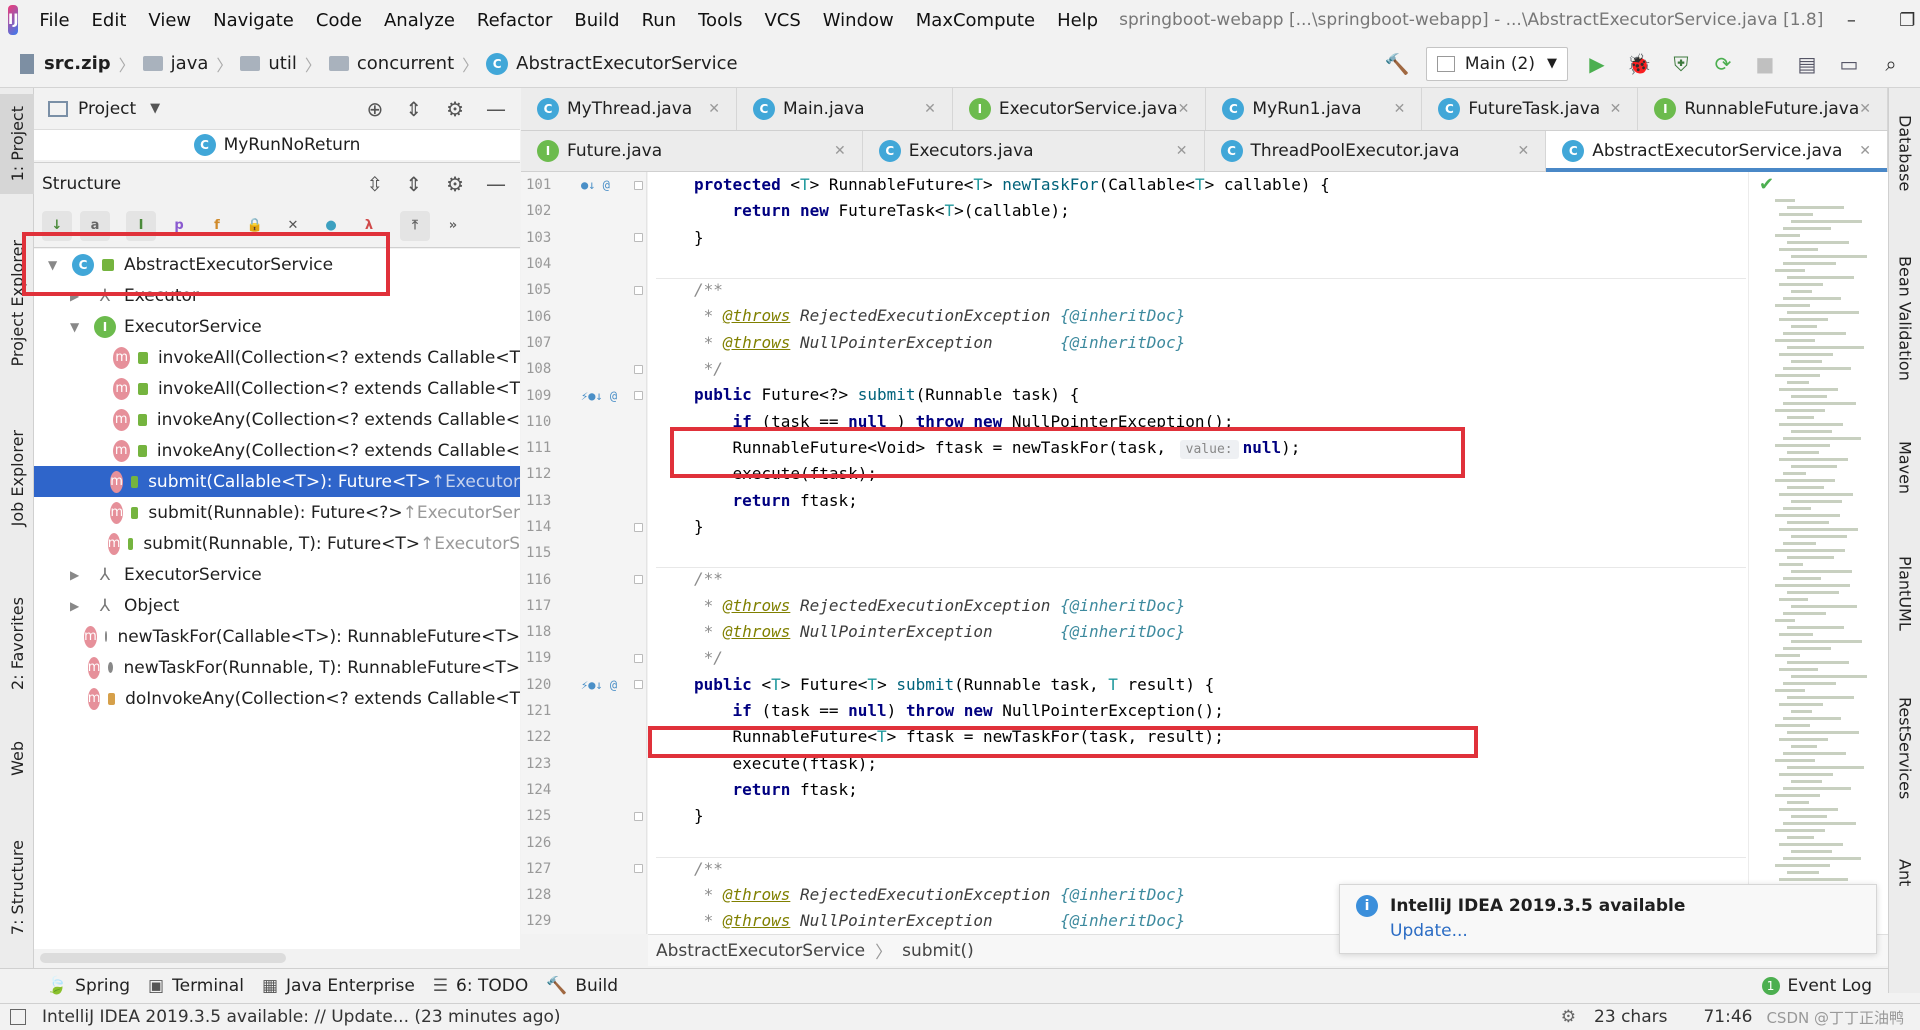 The image size is (1920, 1030). Describe the element at coordinates (583, 842) in the screenshot. I see `gutter-line: 126` at that location.